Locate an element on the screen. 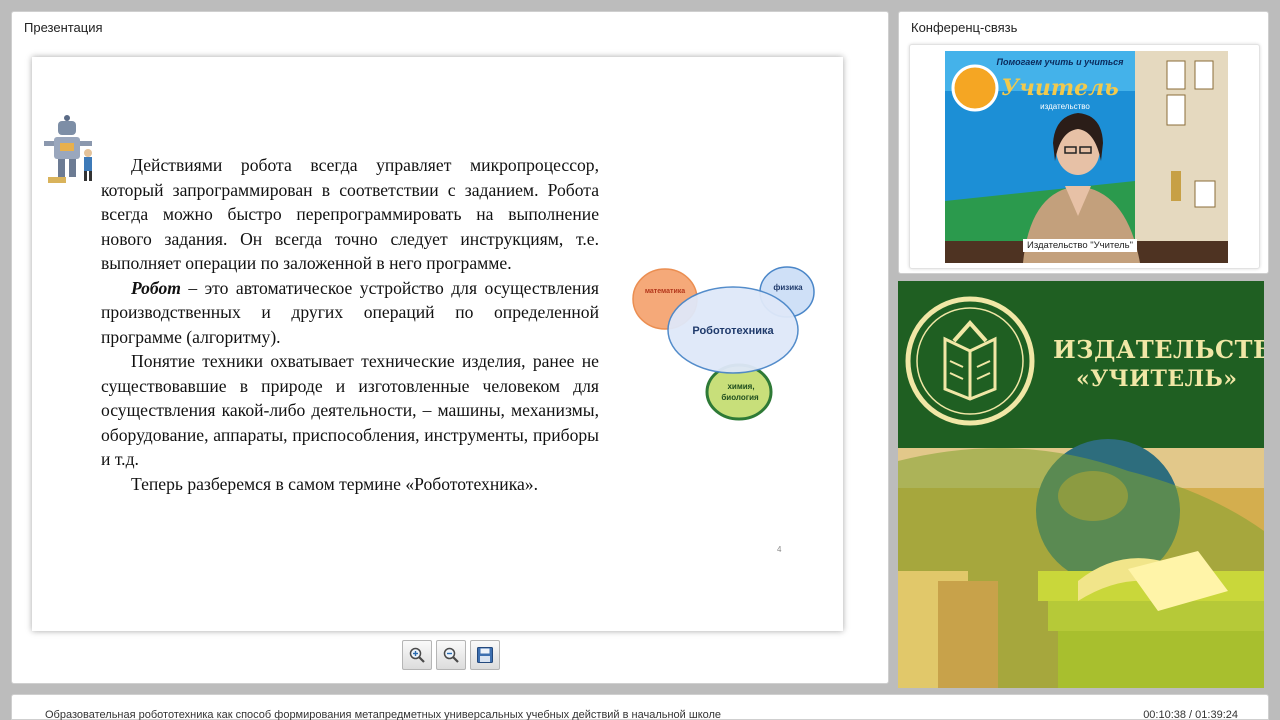 Image resolution: width=1280 pixels, height=720 pixels. zoom-out-button is located at coordinates (451, 655).